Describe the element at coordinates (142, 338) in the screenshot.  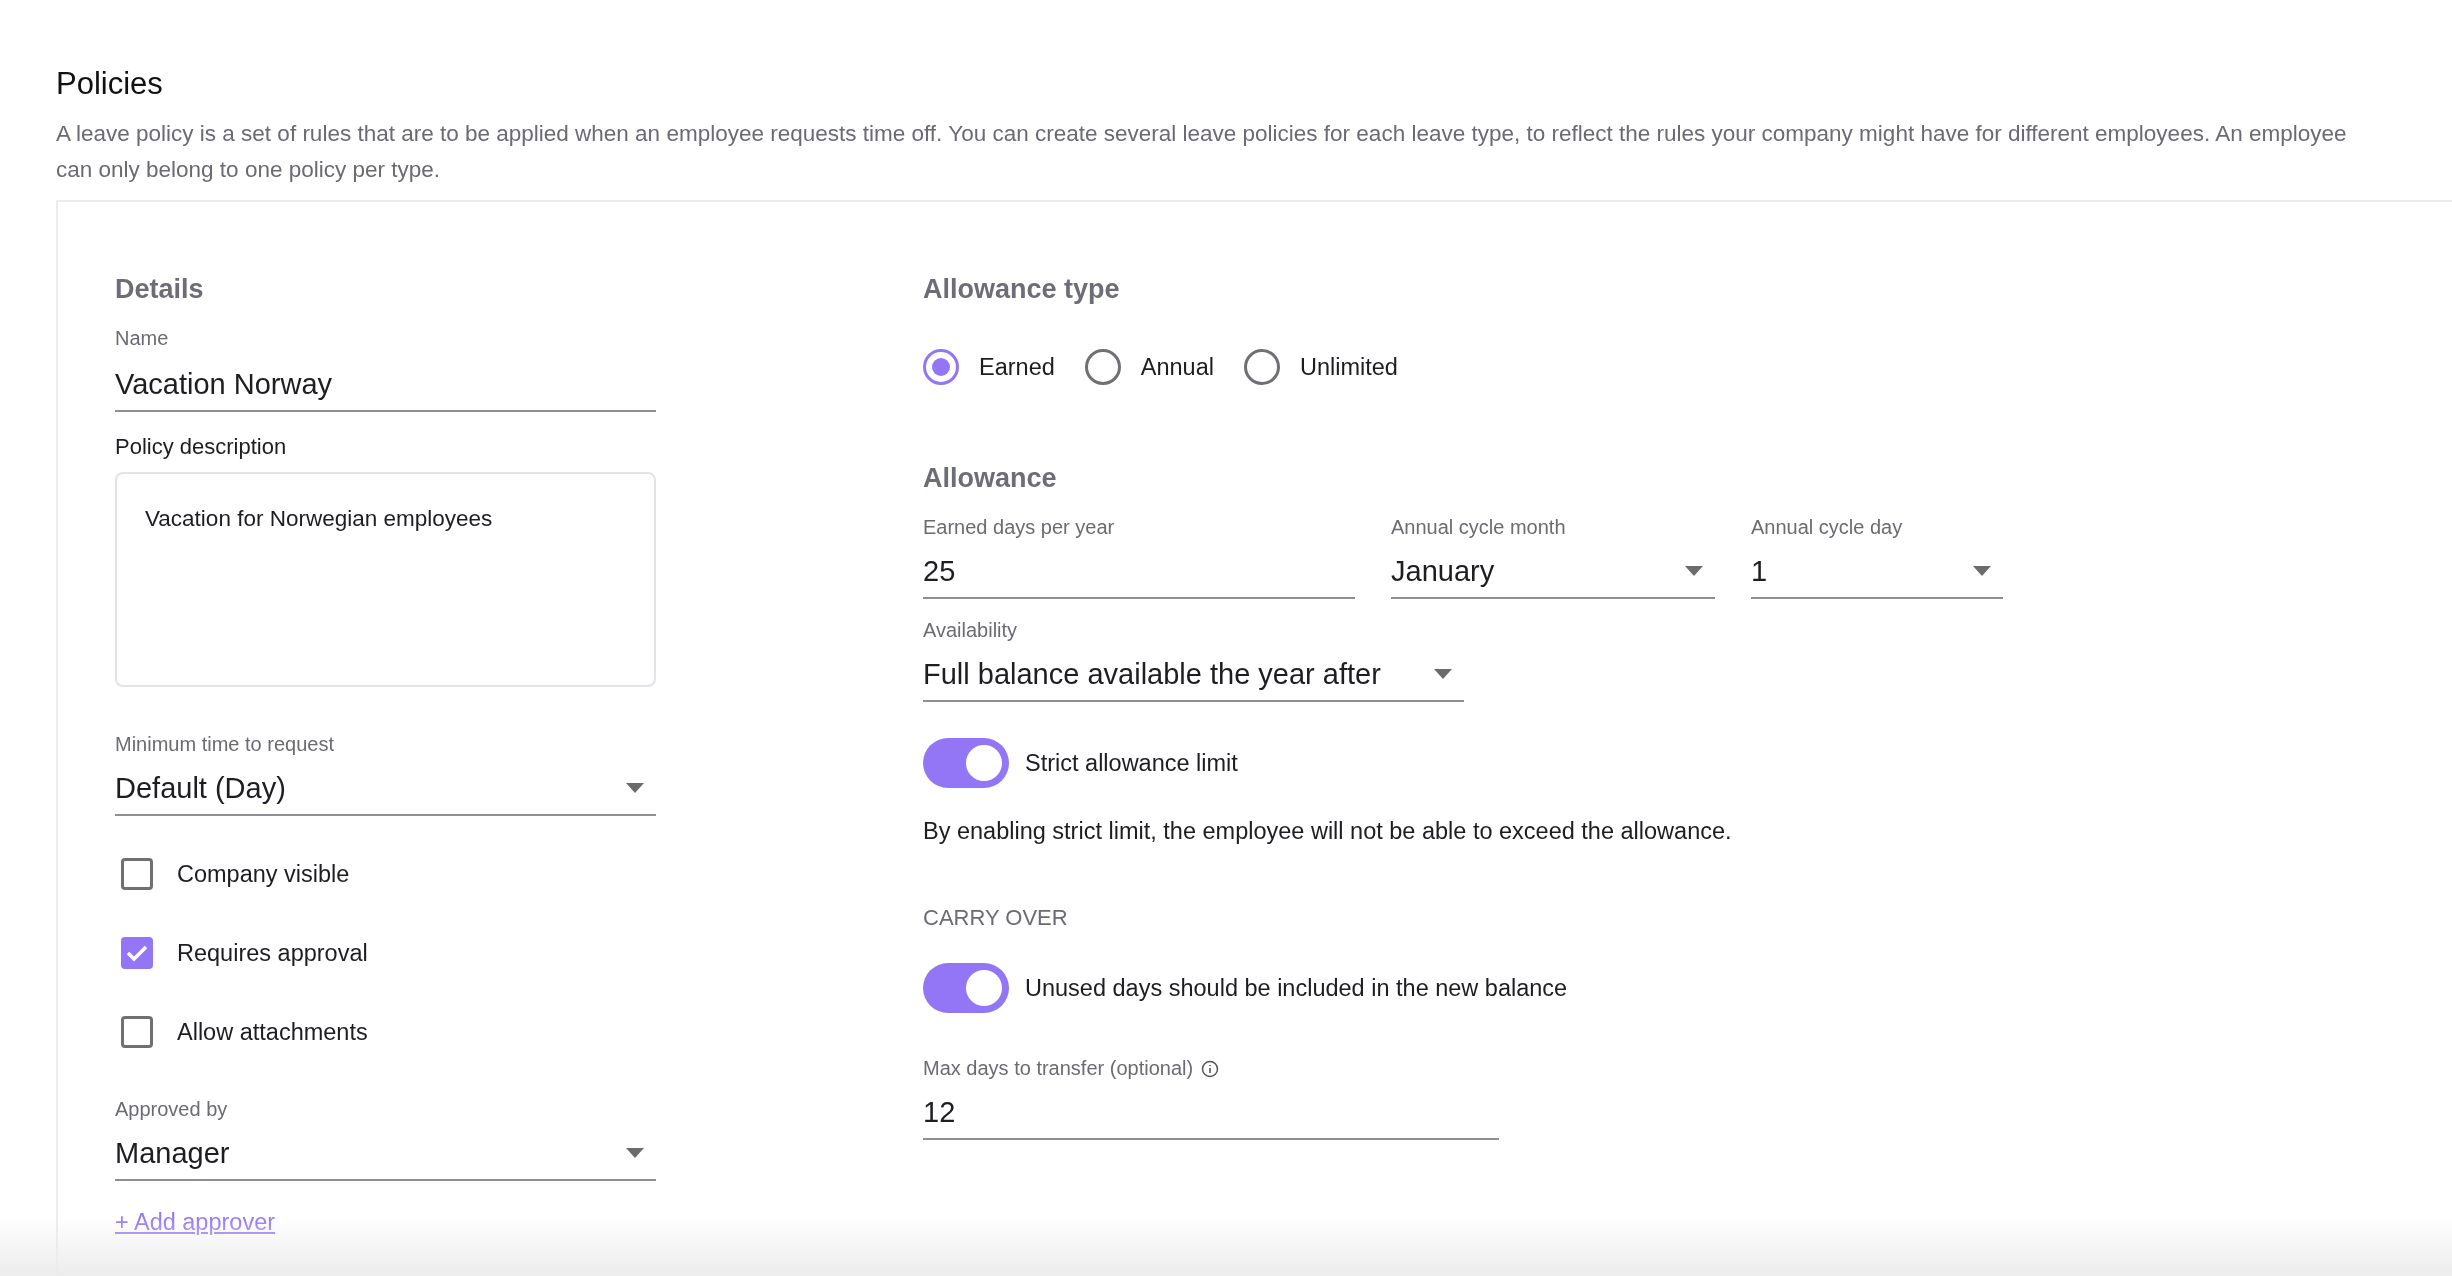
I see `field-label: Name` at that location.